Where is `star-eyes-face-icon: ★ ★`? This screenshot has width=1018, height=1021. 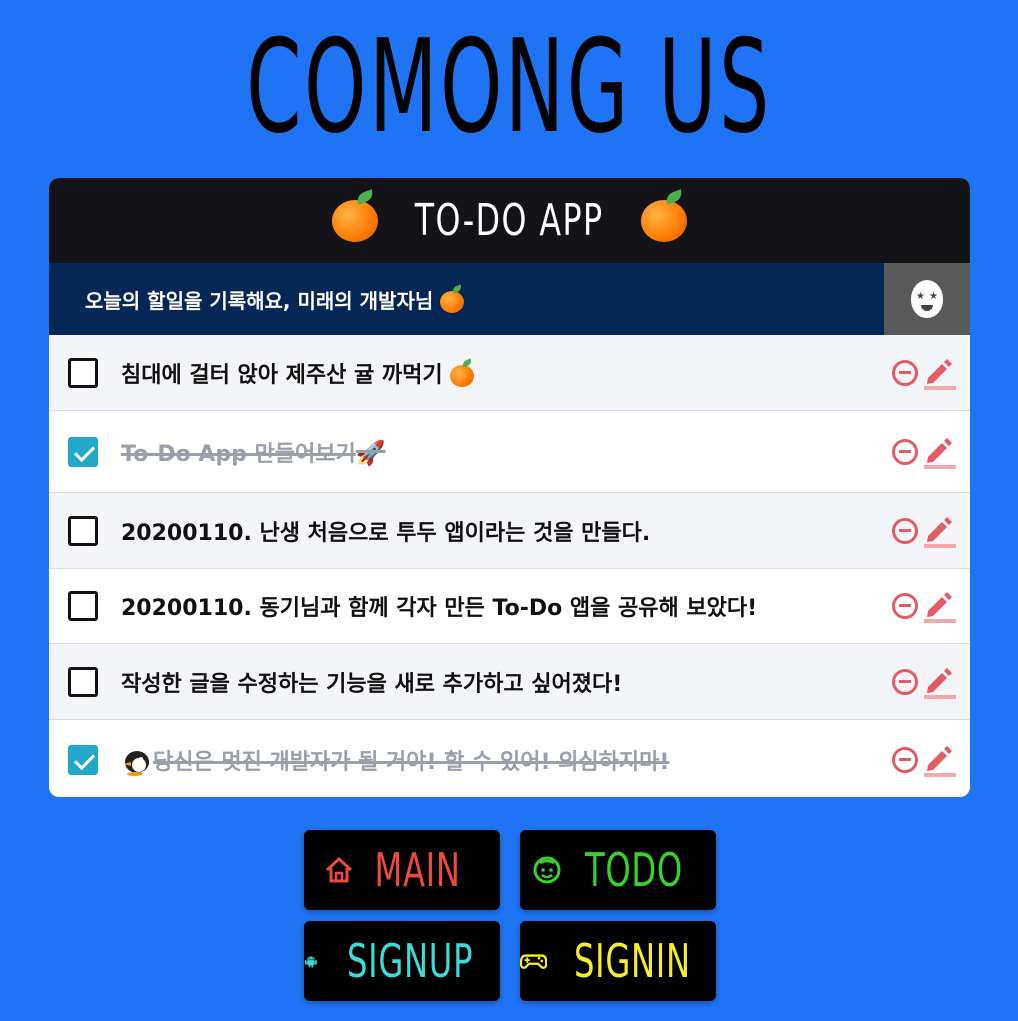
star-eyes-face-icon: ★ ★ is located at coordinates (927, 299).